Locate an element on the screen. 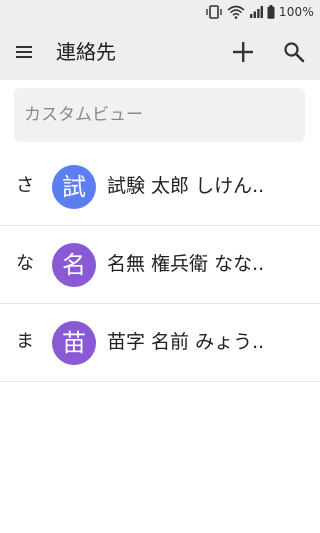  list-item: な 名 名無 権兵衛 なな.. is located at coordinates (160, 265).